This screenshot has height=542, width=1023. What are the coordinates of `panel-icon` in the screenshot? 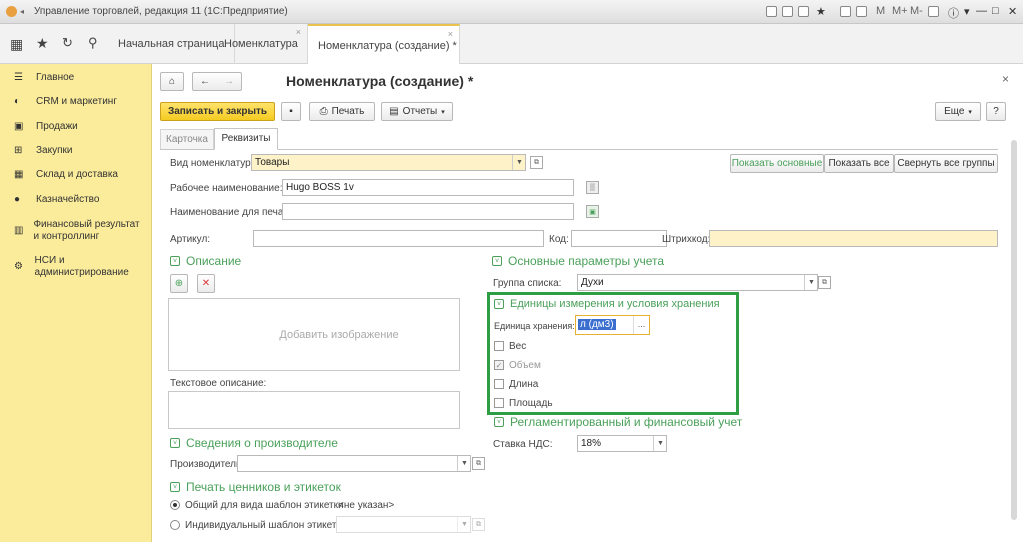 It's located at (933, 11).